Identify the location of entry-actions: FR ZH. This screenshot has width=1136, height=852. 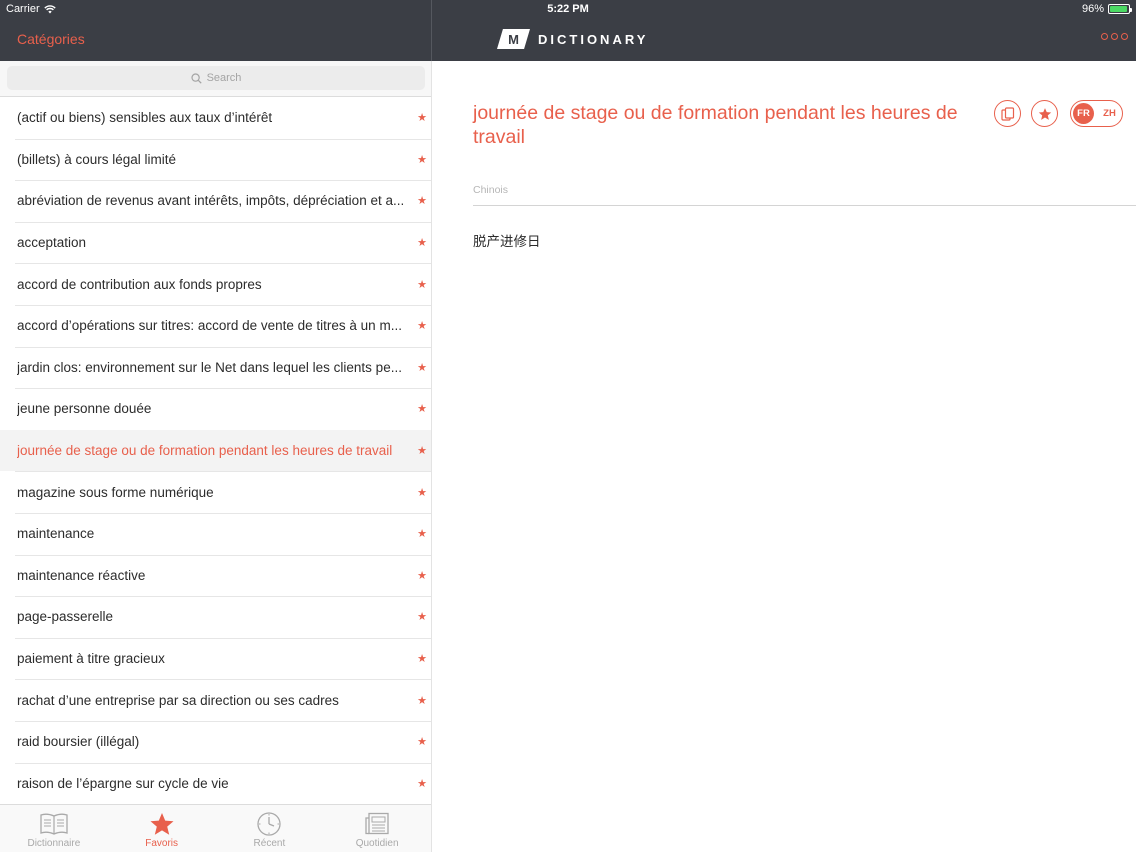
(1058, 113).